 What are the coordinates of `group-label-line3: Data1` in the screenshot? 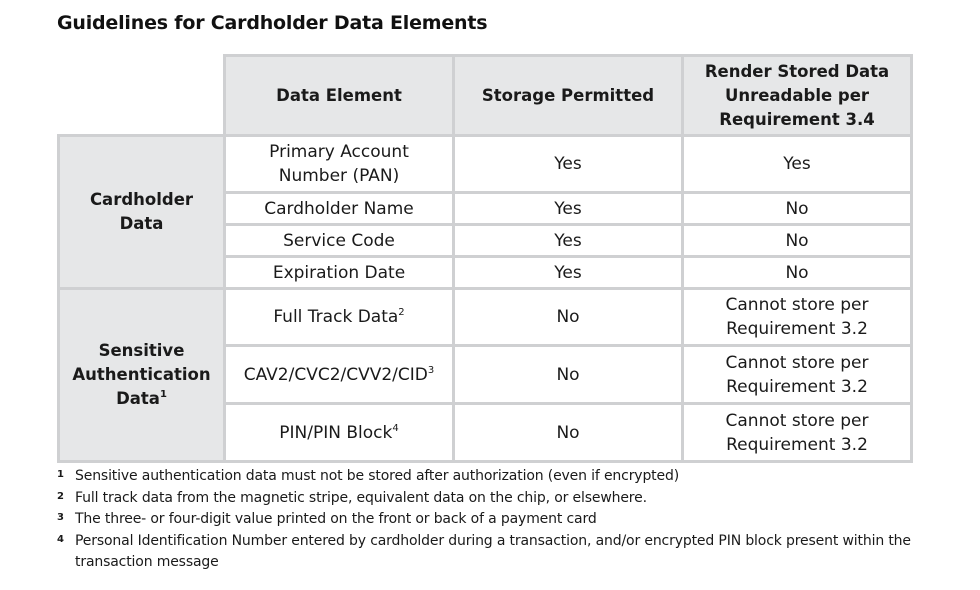 It's located at (141, 398).